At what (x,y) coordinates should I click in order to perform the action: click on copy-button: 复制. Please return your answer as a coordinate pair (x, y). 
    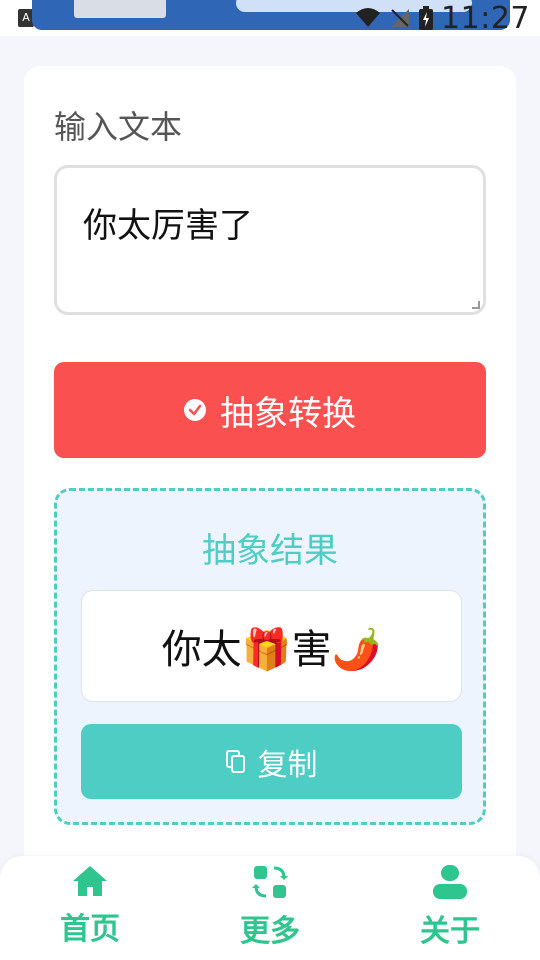
    Looking at the image, I should click on (271, 761).